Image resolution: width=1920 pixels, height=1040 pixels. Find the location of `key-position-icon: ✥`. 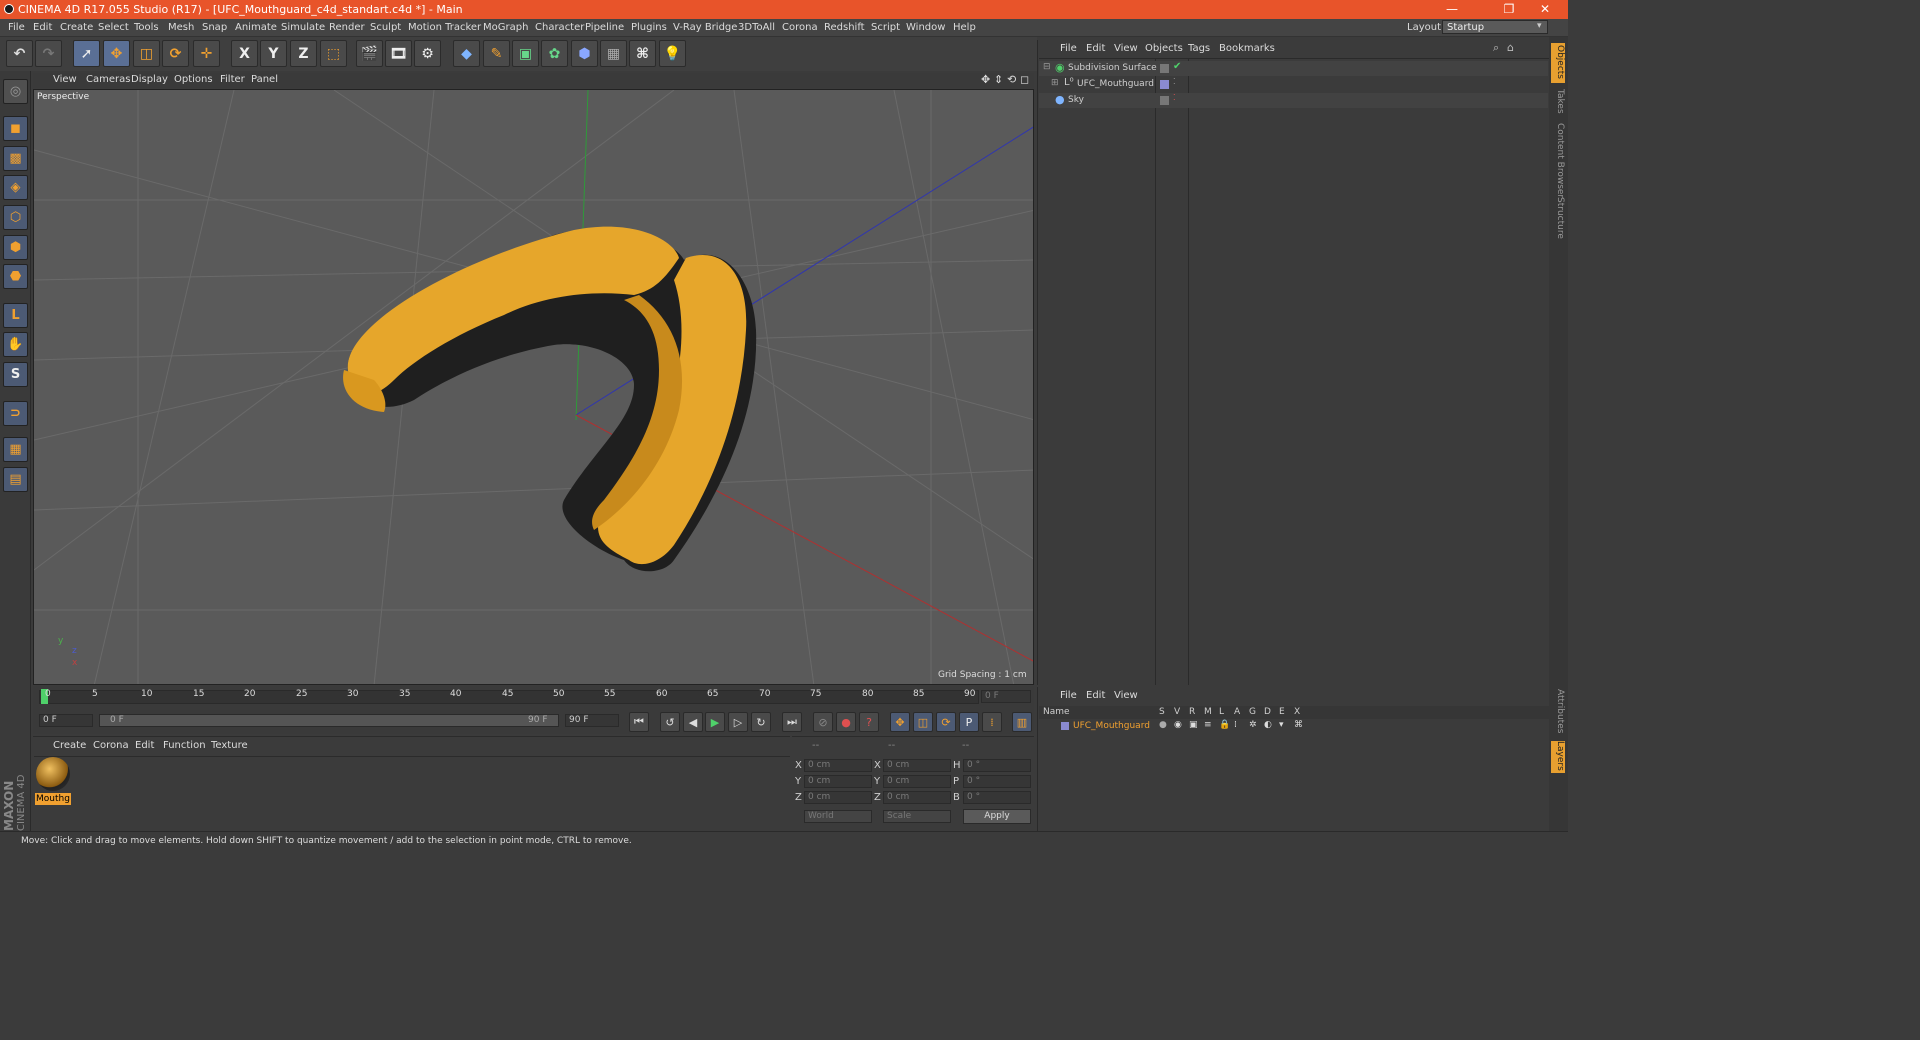

key-position-icon: ✥ is located at coordinates (900, 722).